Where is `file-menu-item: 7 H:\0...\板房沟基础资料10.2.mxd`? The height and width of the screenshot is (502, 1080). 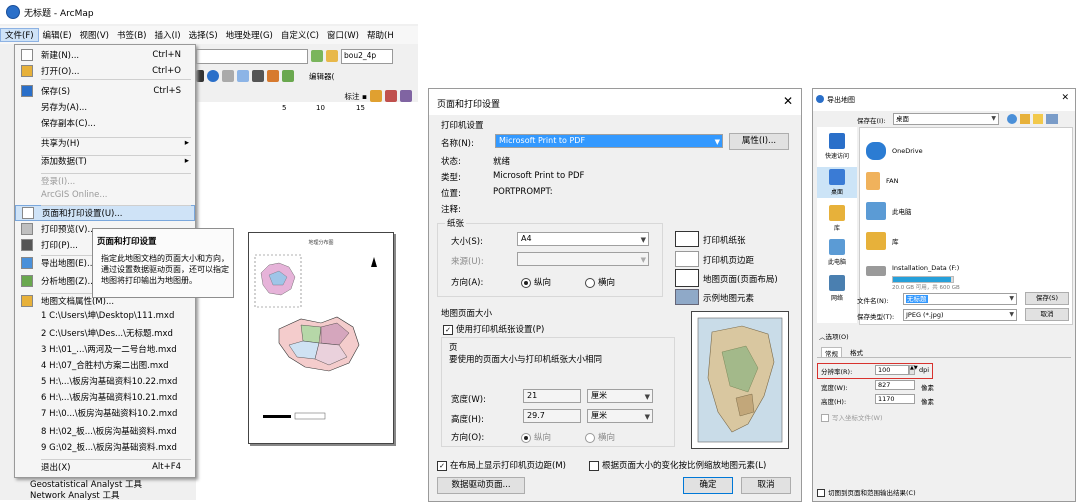 file-menu-item: 7 H:\0...\板房沟基础资料10.2.mxd is located at coordinates (105, 413).